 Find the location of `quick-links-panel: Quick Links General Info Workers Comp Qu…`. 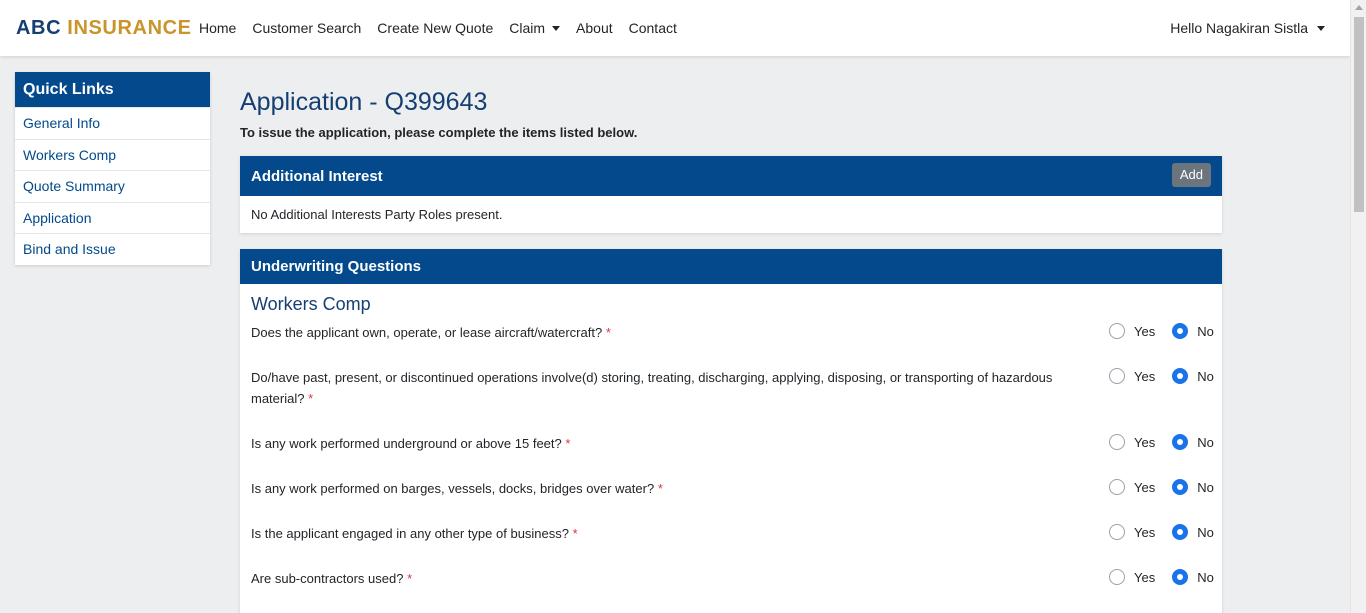

quick-links-panel: Quick Links General Info Workers Comp Qu… is located at coordinates (112, 168).